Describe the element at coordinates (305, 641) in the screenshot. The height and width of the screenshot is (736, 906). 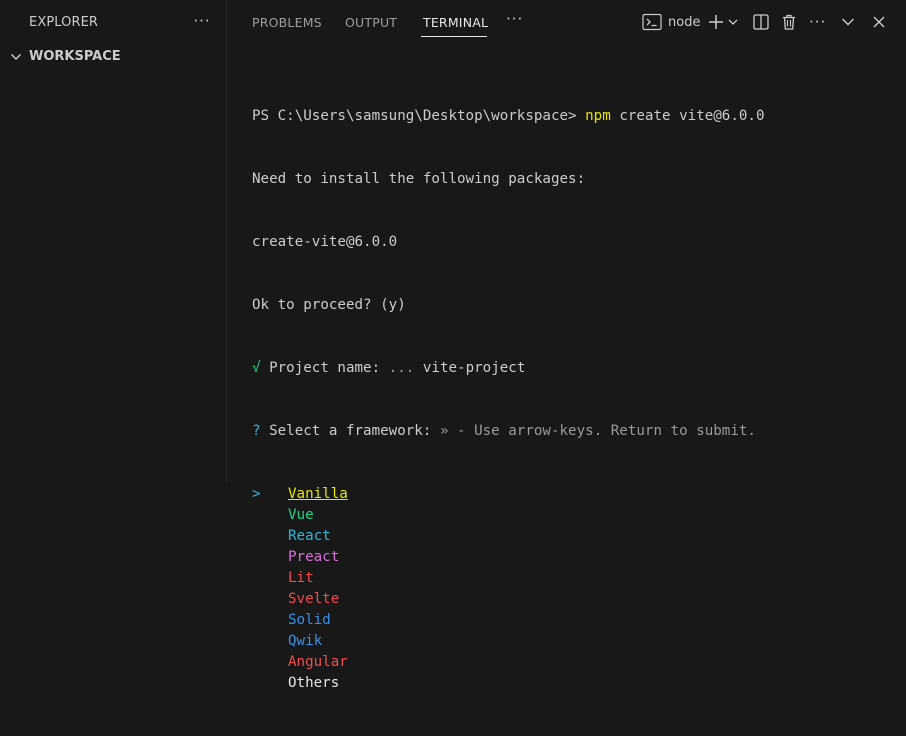
I see `framework-option-label: Qwik` at that location.